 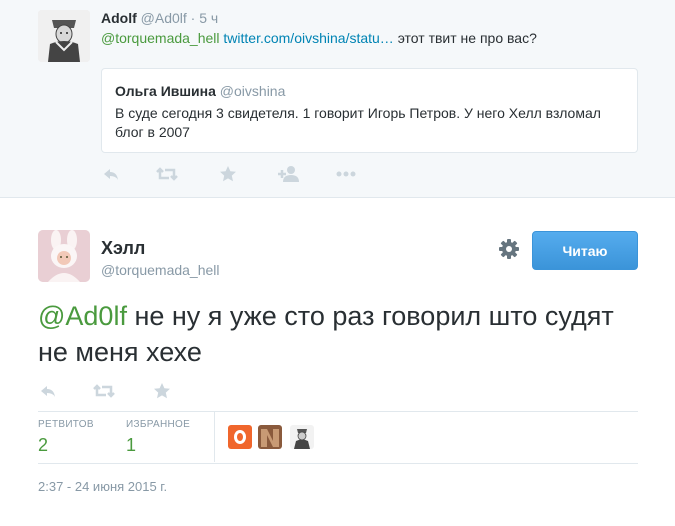 What do you see at coordinates (302, 437) in the screenshot?
I see `knight-avatar` at bounding box center [302, 437].